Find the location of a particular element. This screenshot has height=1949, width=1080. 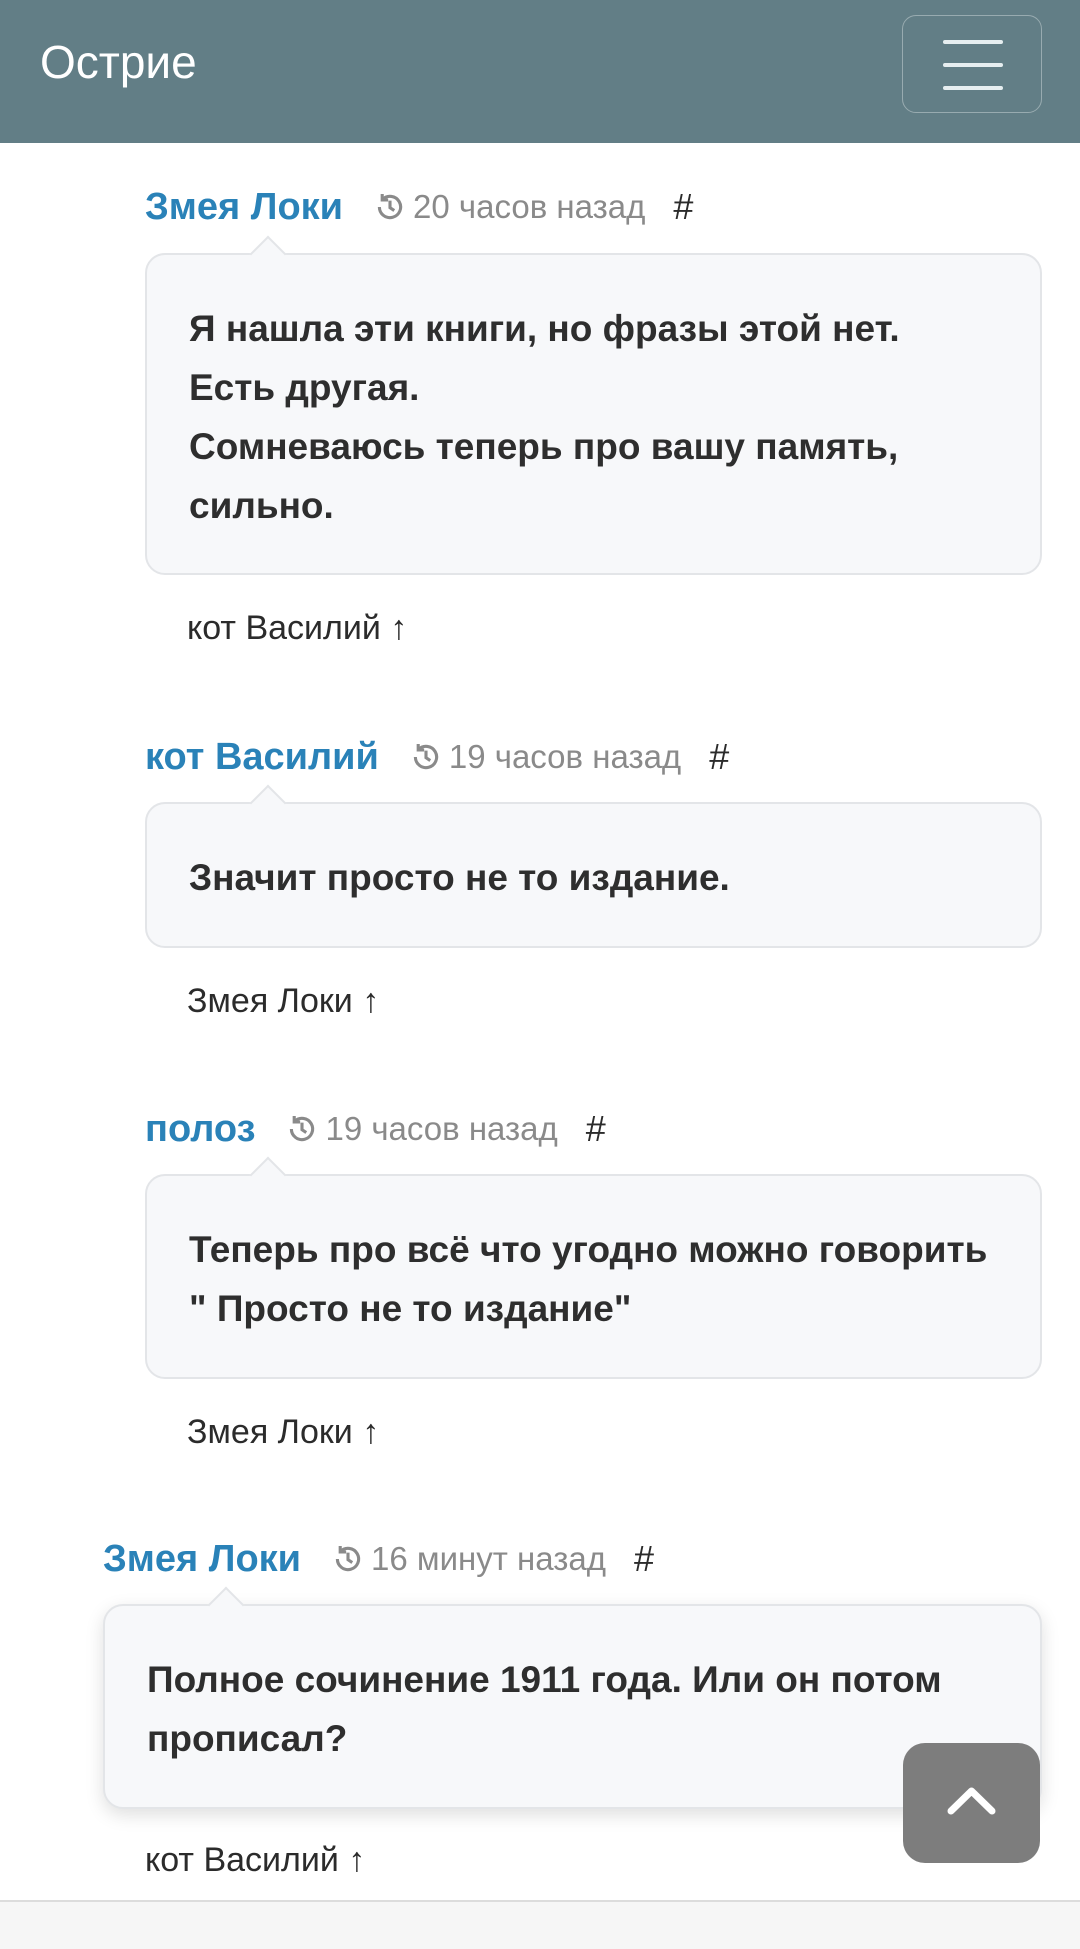

comment-bubble: Значит просто не то издание. is located at coordinates (593, 875).